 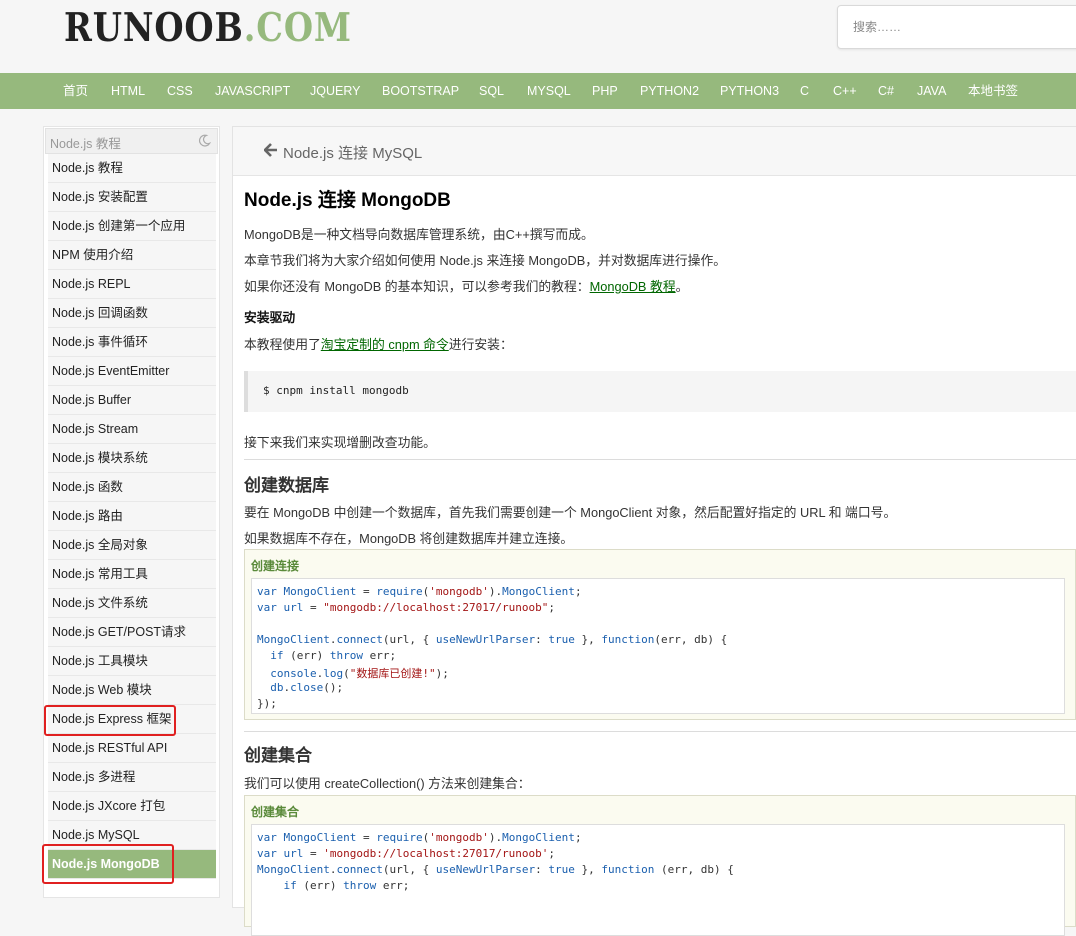 What do you see at coordinates (132, 690) in the screenshot?
I see `sidebar-item: Node.js Web 模块` at bounding box center [132, 690].